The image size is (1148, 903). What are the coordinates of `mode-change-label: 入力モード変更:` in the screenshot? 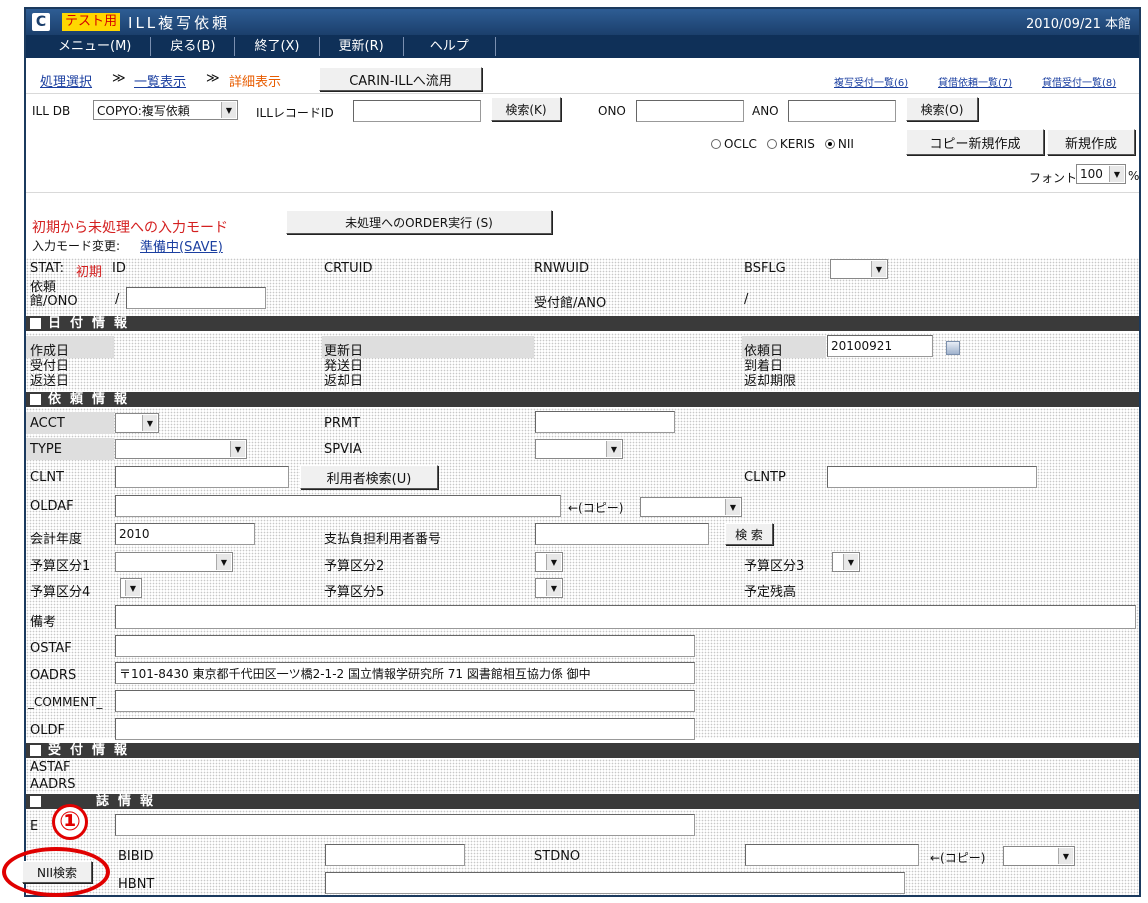 It's located at (76, 246).